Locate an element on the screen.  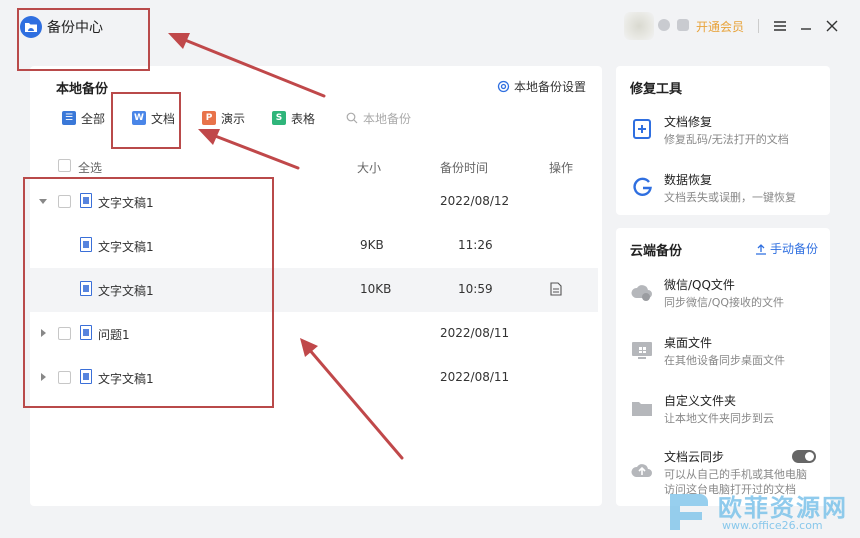
watermark-logo-icon is located at coordinates (689, 512).